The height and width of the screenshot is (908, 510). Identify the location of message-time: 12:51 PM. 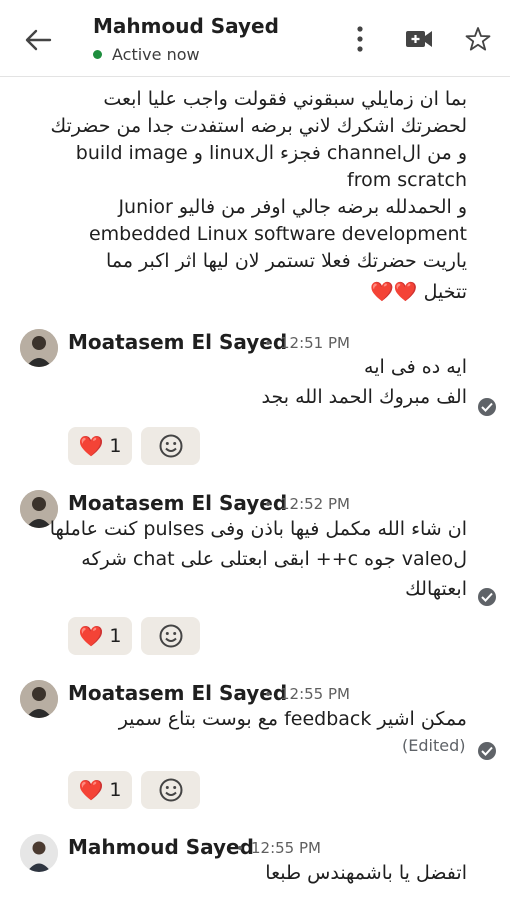
(315, 343).